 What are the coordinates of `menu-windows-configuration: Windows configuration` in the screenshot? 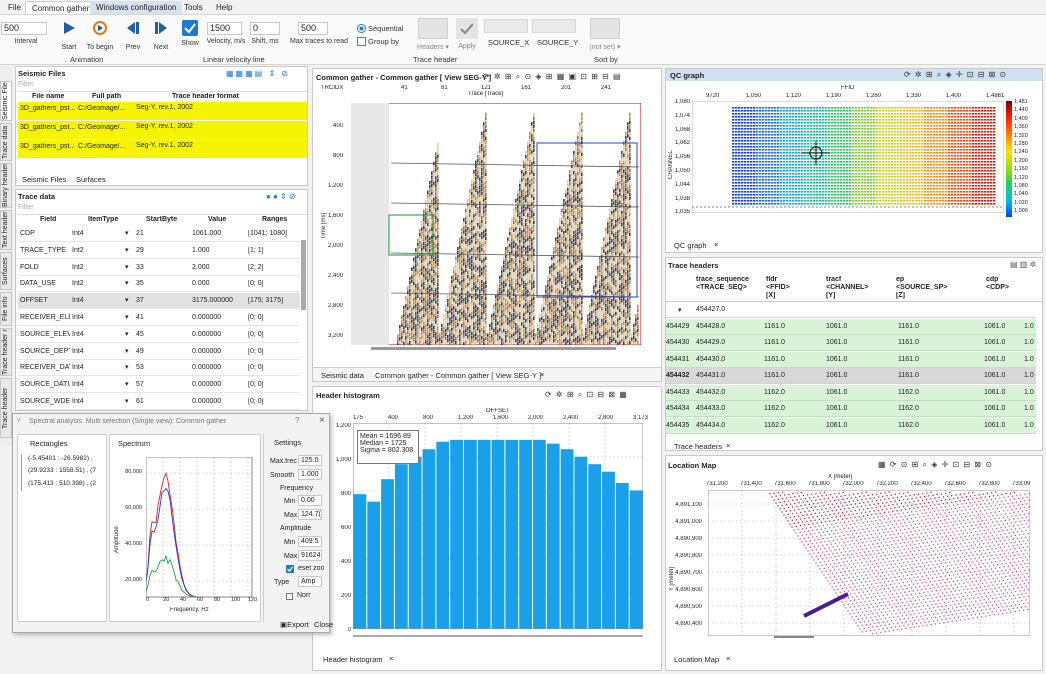 It's located at (136, 7).